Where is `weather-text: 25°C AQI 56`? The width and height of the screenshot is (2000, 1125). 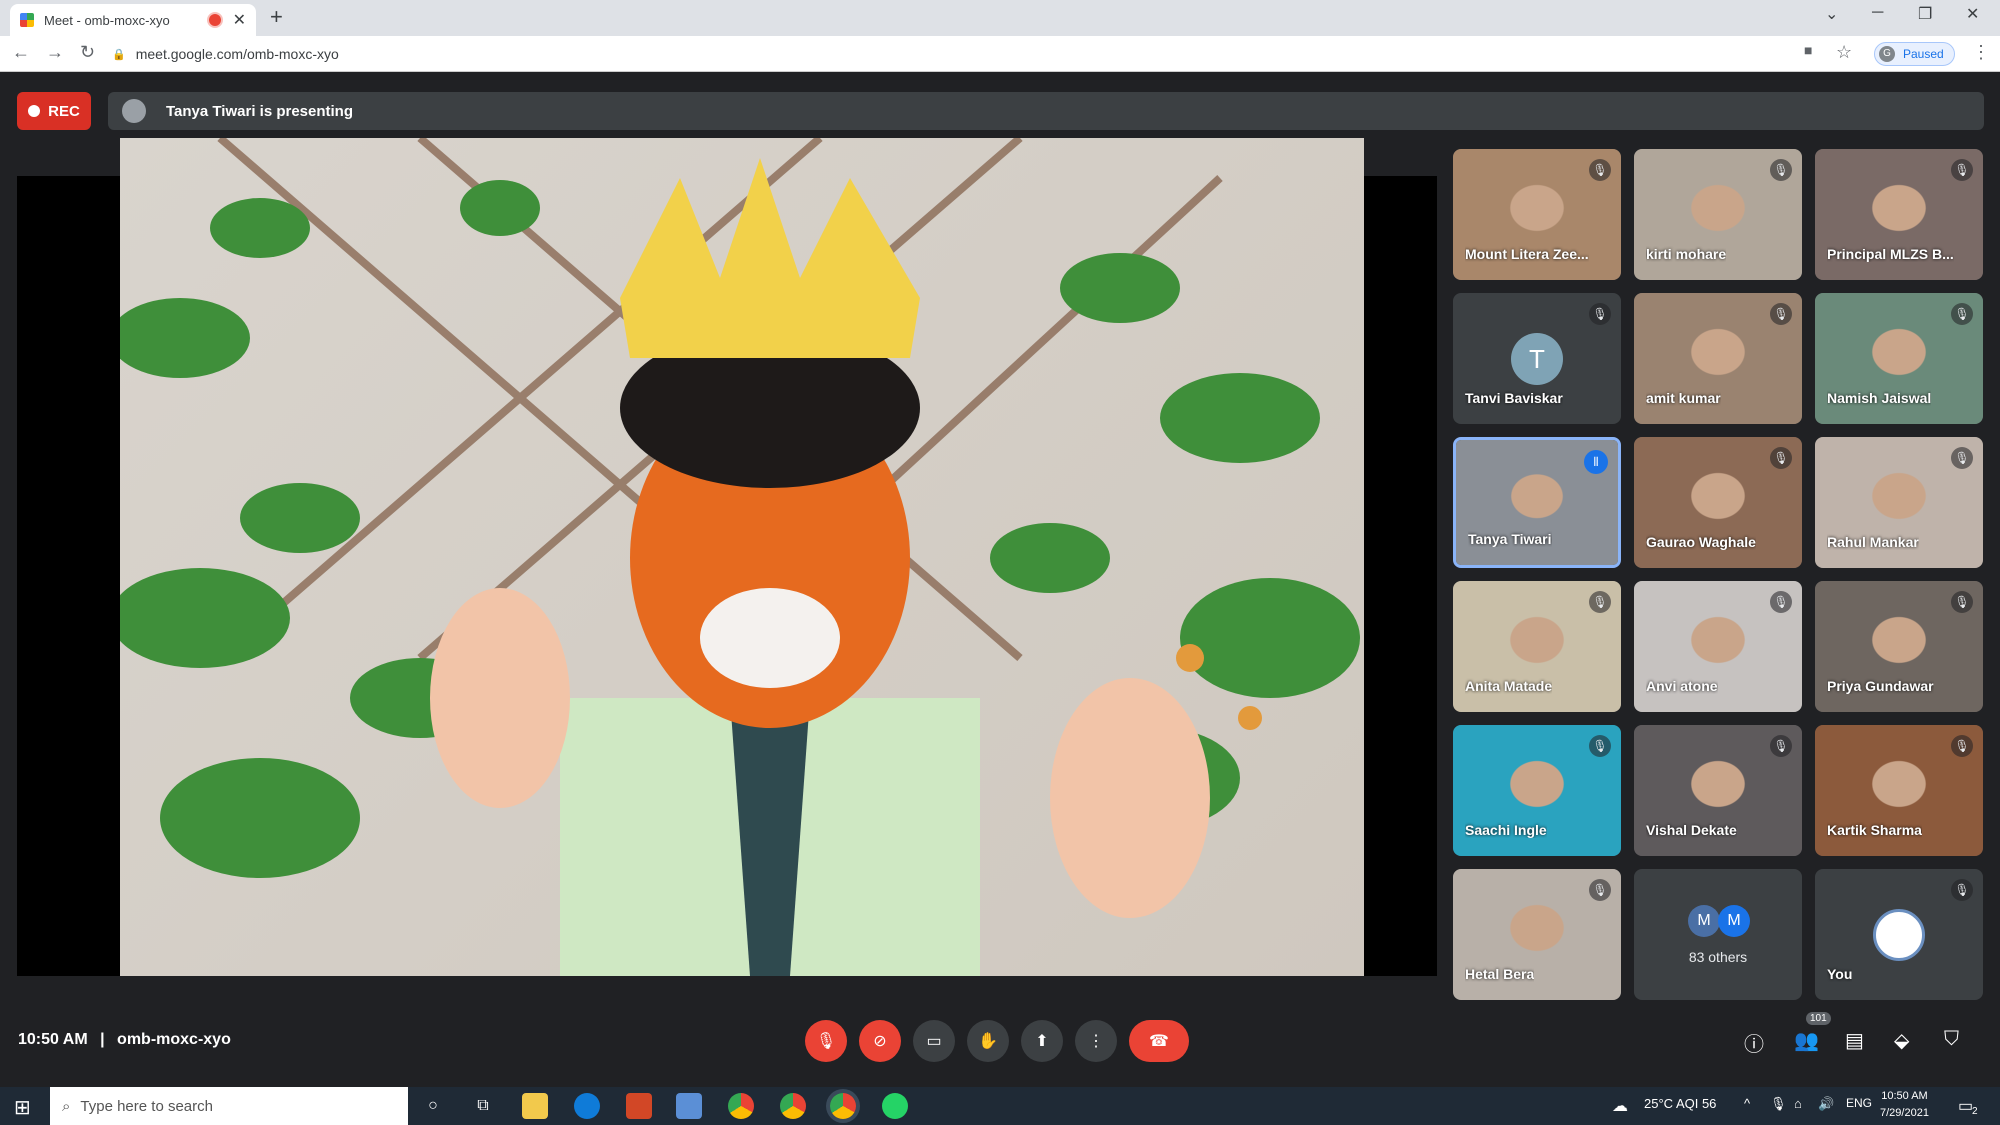 weather-text: 25°C AQI 56 is located at coordinates (1680, 1103).